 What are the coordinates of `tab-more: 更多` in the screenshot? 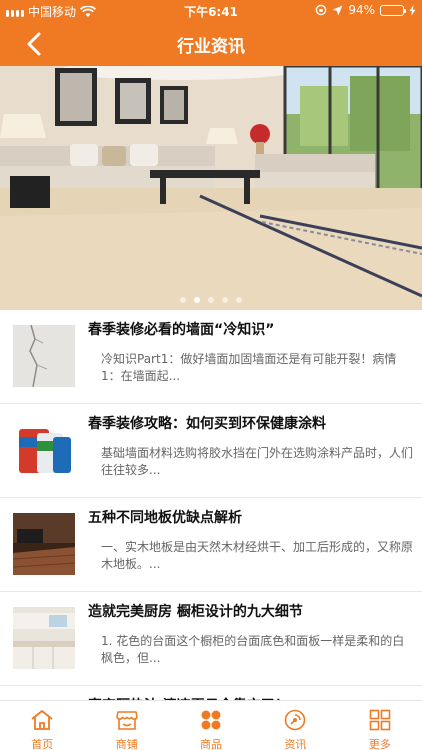 It's located at (380, 725).